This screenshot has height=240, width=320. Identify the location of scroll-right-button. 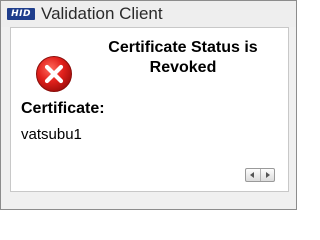
(267, 175).